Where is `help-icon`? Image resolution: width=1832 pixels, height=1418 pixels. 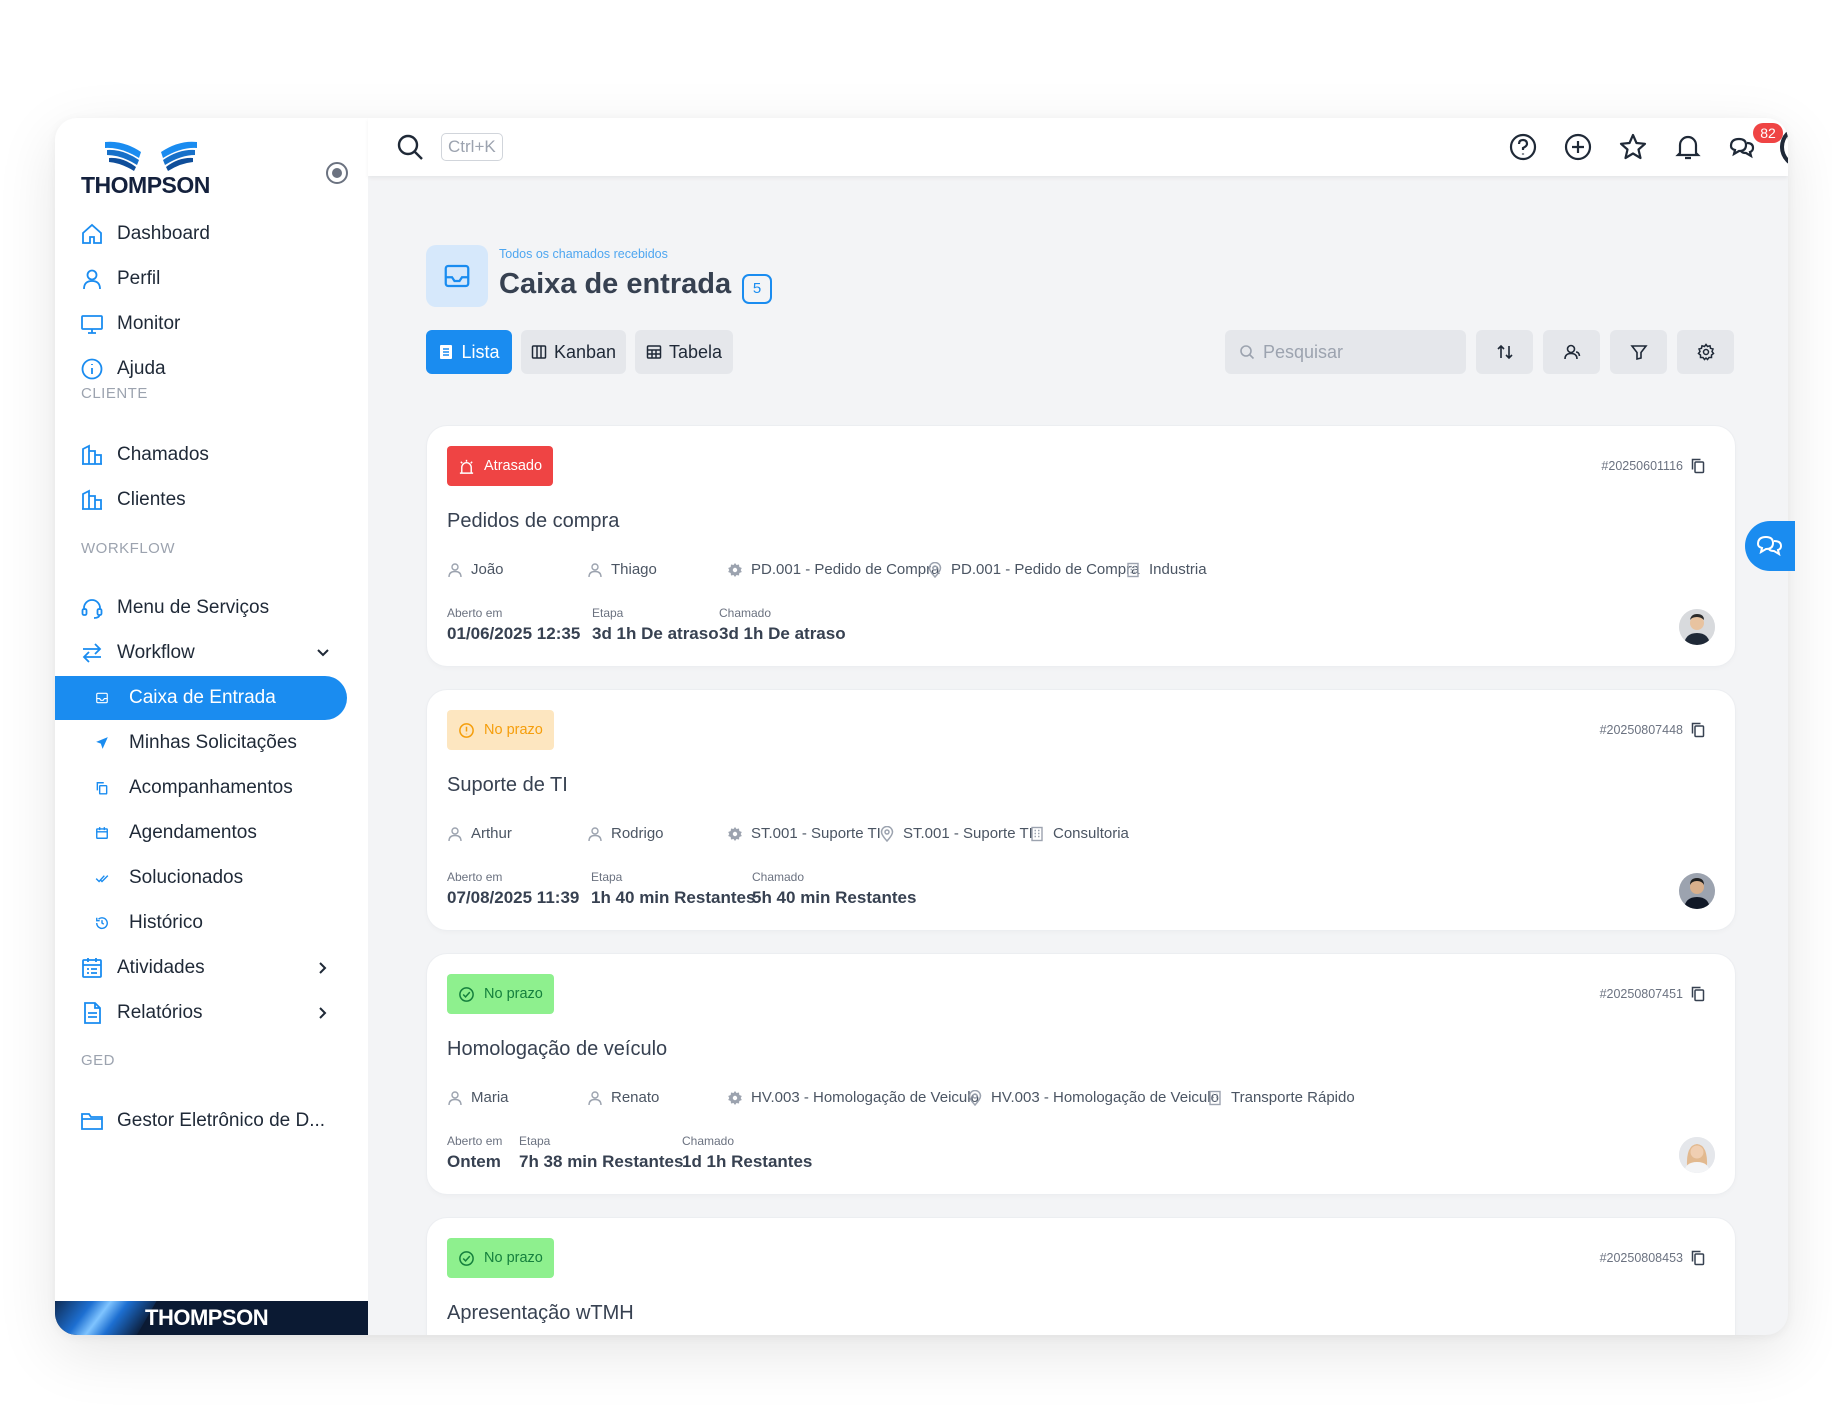
help-icon is located at coordinates (1523, 147).